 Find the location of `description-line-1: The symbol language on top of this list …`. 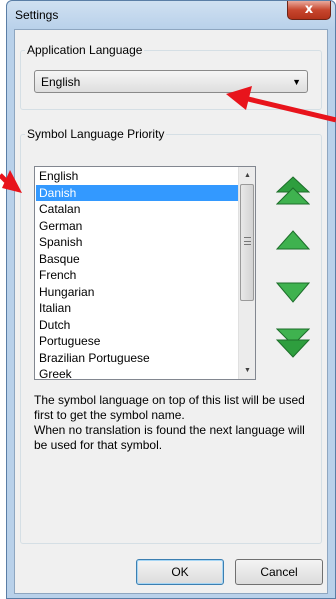

description-line-1: The symbol language on top of this list … is located at coordinates (169, 407).